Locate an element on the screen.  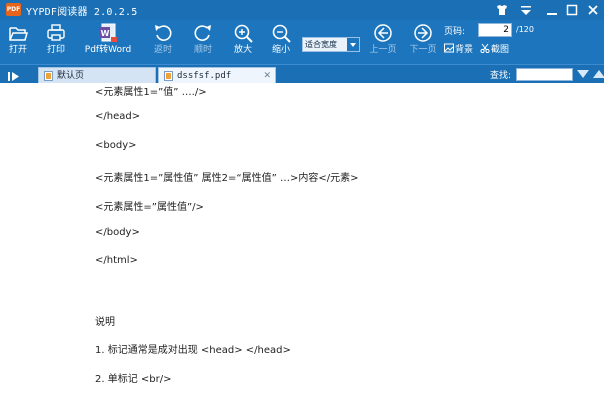
undo-label: 返时 is located at coordinates (162, 50).